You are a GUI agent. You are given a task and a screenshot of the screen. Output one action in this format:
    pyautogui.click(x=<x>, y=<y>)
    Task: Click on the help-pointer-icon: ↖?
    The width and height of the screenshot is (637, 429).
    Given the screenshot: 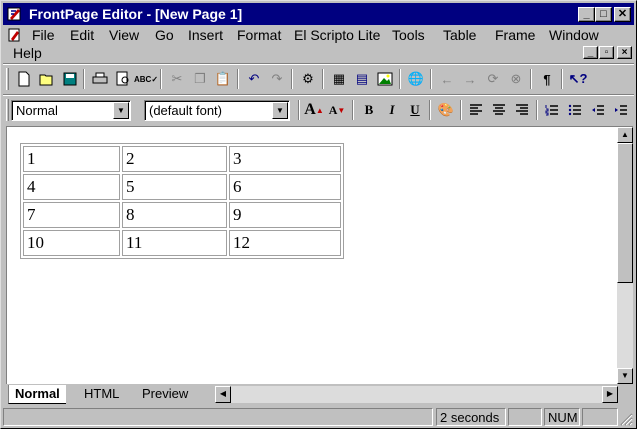 What is the action you would take?
    pyautogui.click(x=578, y=79)
    